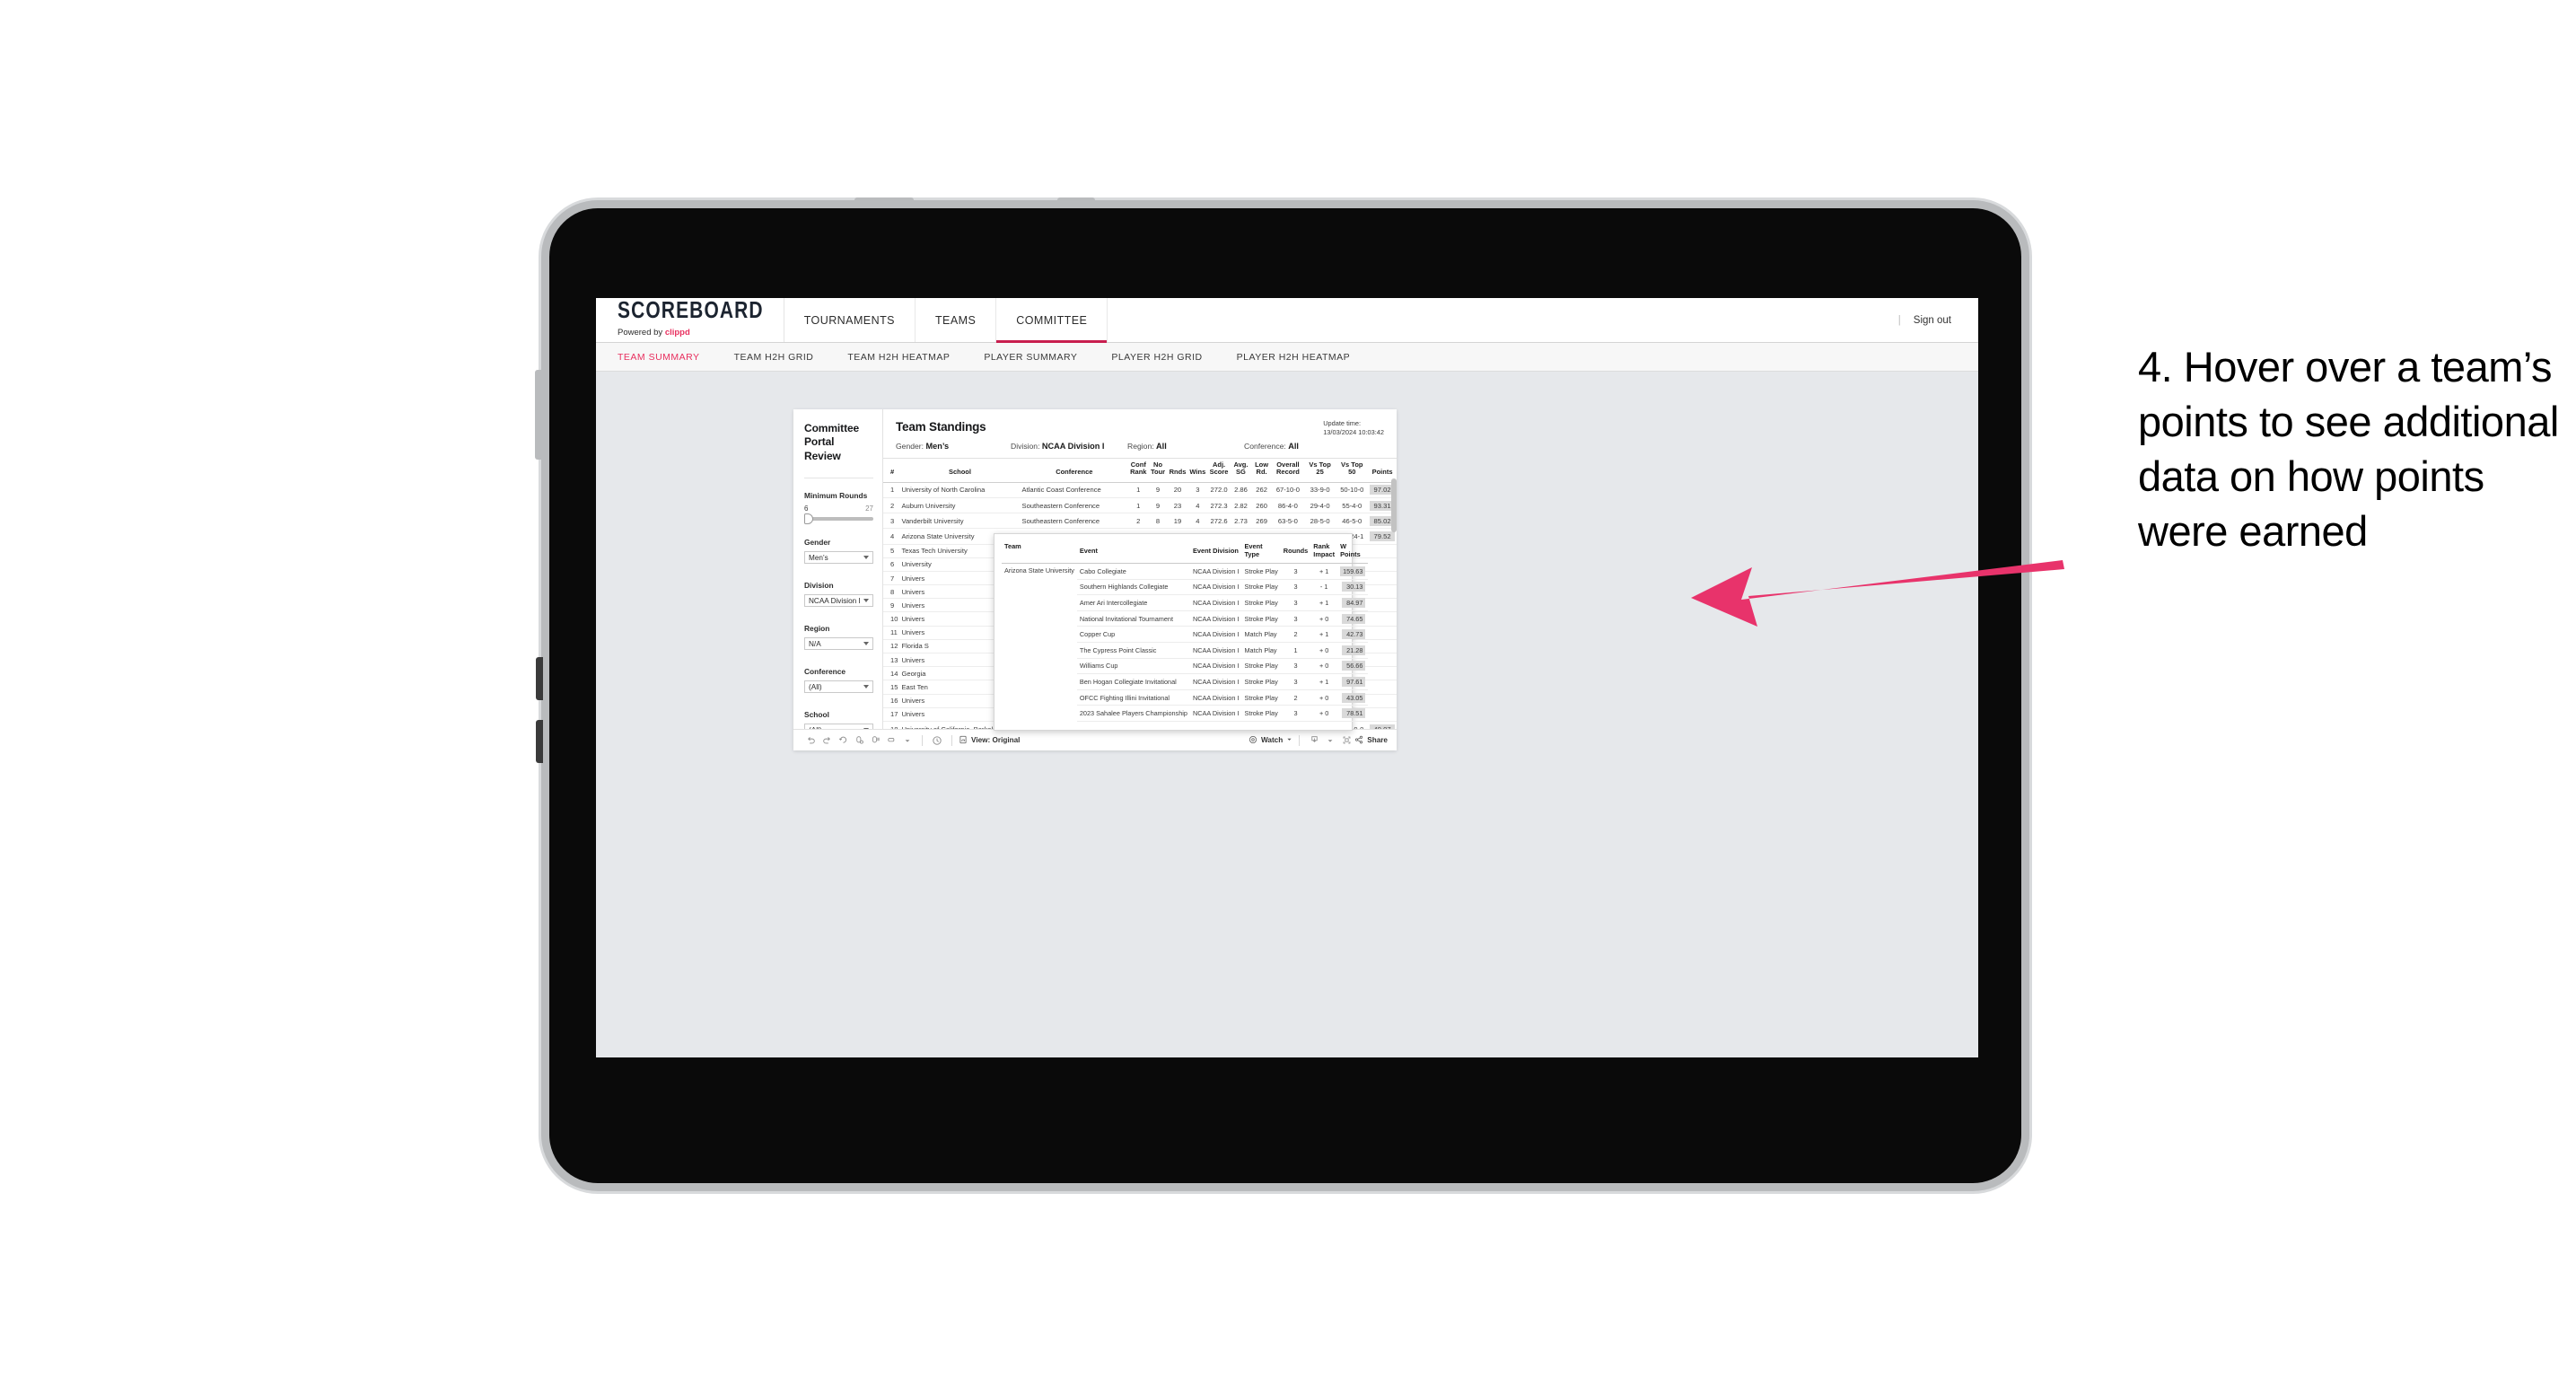 The width and height of the screenshot is (2576, 1386). What do you see at coordinates (838, 601) in the screenshot?
I see `division-select: NCAA Division I` at bounding box center [838, 601].